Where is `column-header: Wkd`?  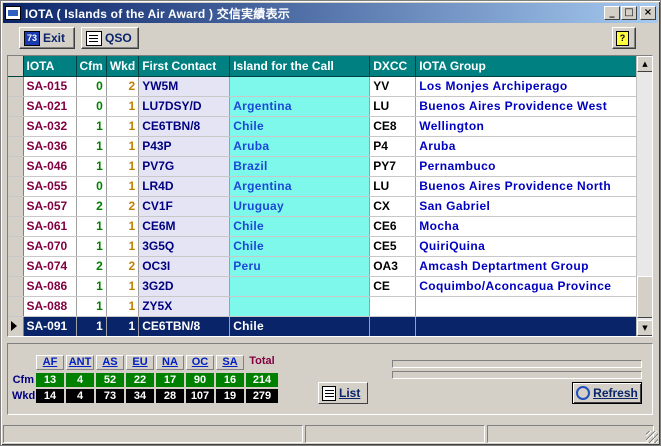 column-header: Wkd is located at coordinates (123, 66).